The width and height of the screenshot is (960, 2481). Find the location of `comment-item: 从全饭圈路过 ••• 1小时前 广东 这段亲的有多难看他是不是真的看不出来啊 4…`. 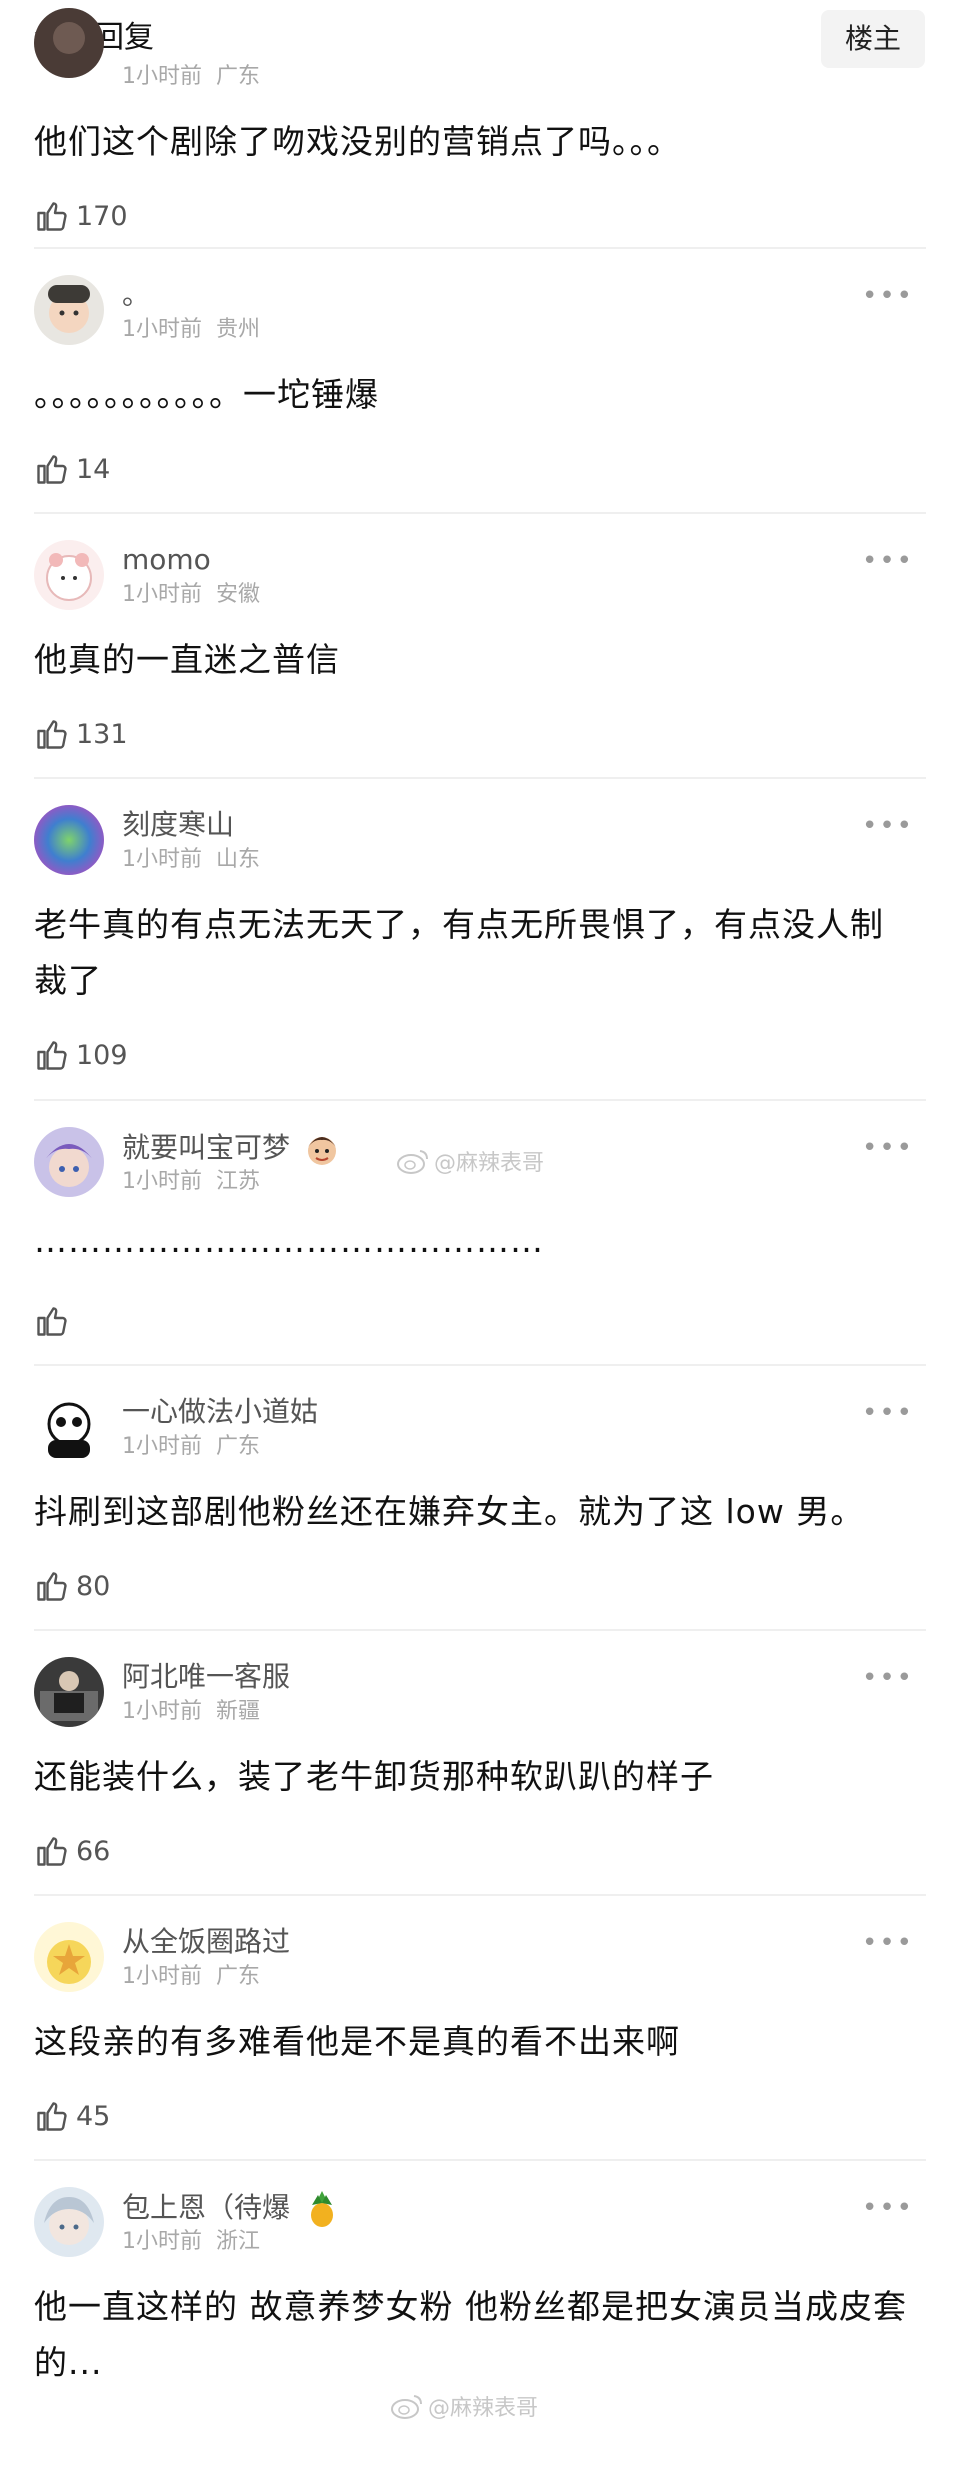

comment-item: 从全饭圈路过 ••• 1小时前 广东 这段亲的有多难看他是不是真的看不出来啊 4… is located at coordinates (480, 2026).